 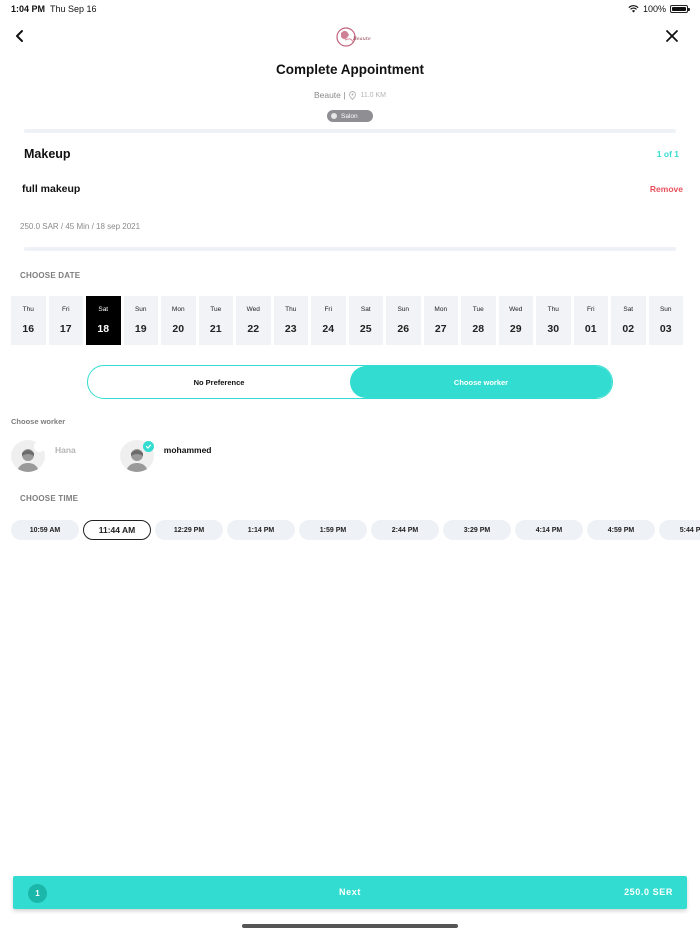 I want to click on date-day: 01, so click(x=590, y=329).